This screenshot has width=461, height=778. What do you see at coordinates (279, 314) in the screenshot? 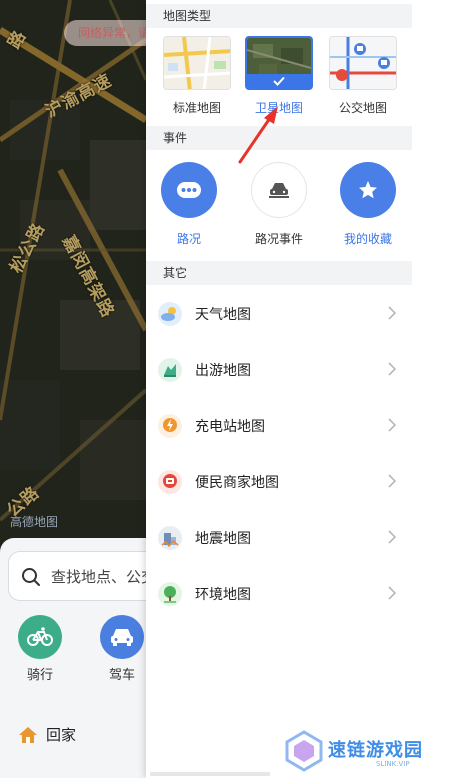
I see `weather-map-item: 天气地图` at bounding box center [279, 314].